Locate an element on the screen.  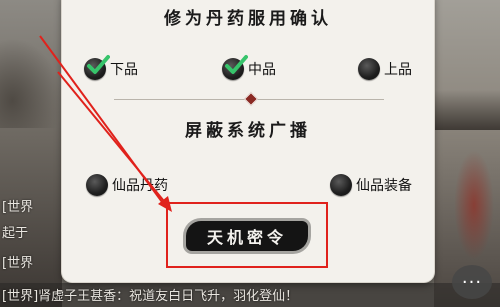
radio-immortal-equipment is located at coordinates (341, 185).